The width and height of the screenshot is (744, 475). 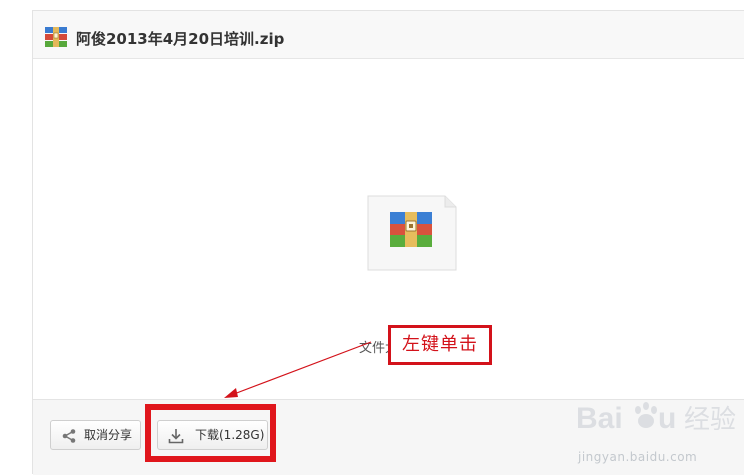 What do you see at coordinates (440, 345) in the screenshot?
I see `annotation-callout: 左键单击` at bounding box center [440, 345].